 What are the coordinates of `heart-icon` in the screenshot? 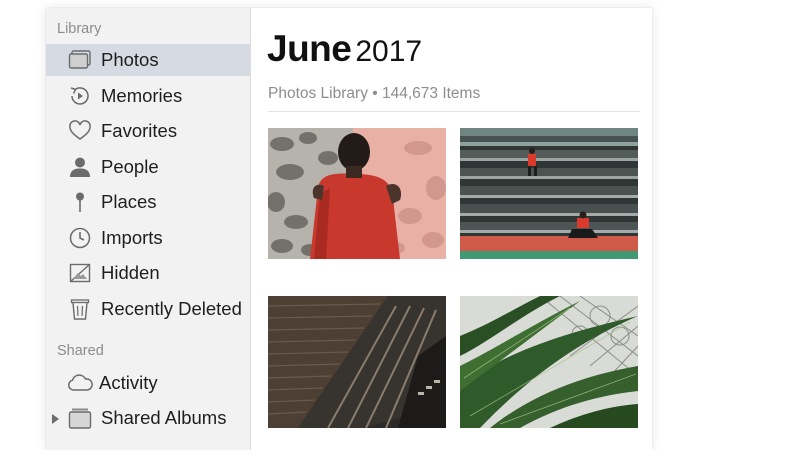 It's located at (80, 131).